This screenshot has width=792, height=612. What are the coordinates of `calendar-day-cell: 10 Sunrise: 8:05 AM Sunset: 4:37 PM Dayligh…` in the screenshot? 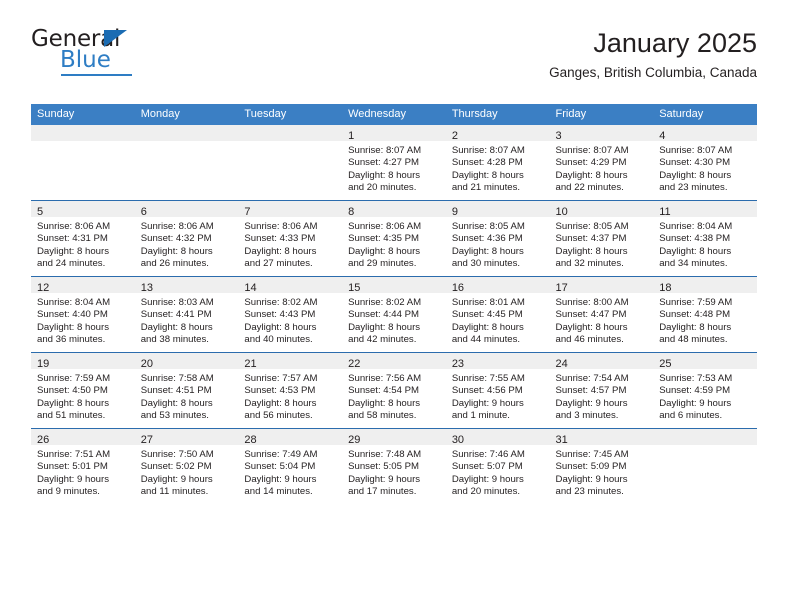 It's located at (601, 238).